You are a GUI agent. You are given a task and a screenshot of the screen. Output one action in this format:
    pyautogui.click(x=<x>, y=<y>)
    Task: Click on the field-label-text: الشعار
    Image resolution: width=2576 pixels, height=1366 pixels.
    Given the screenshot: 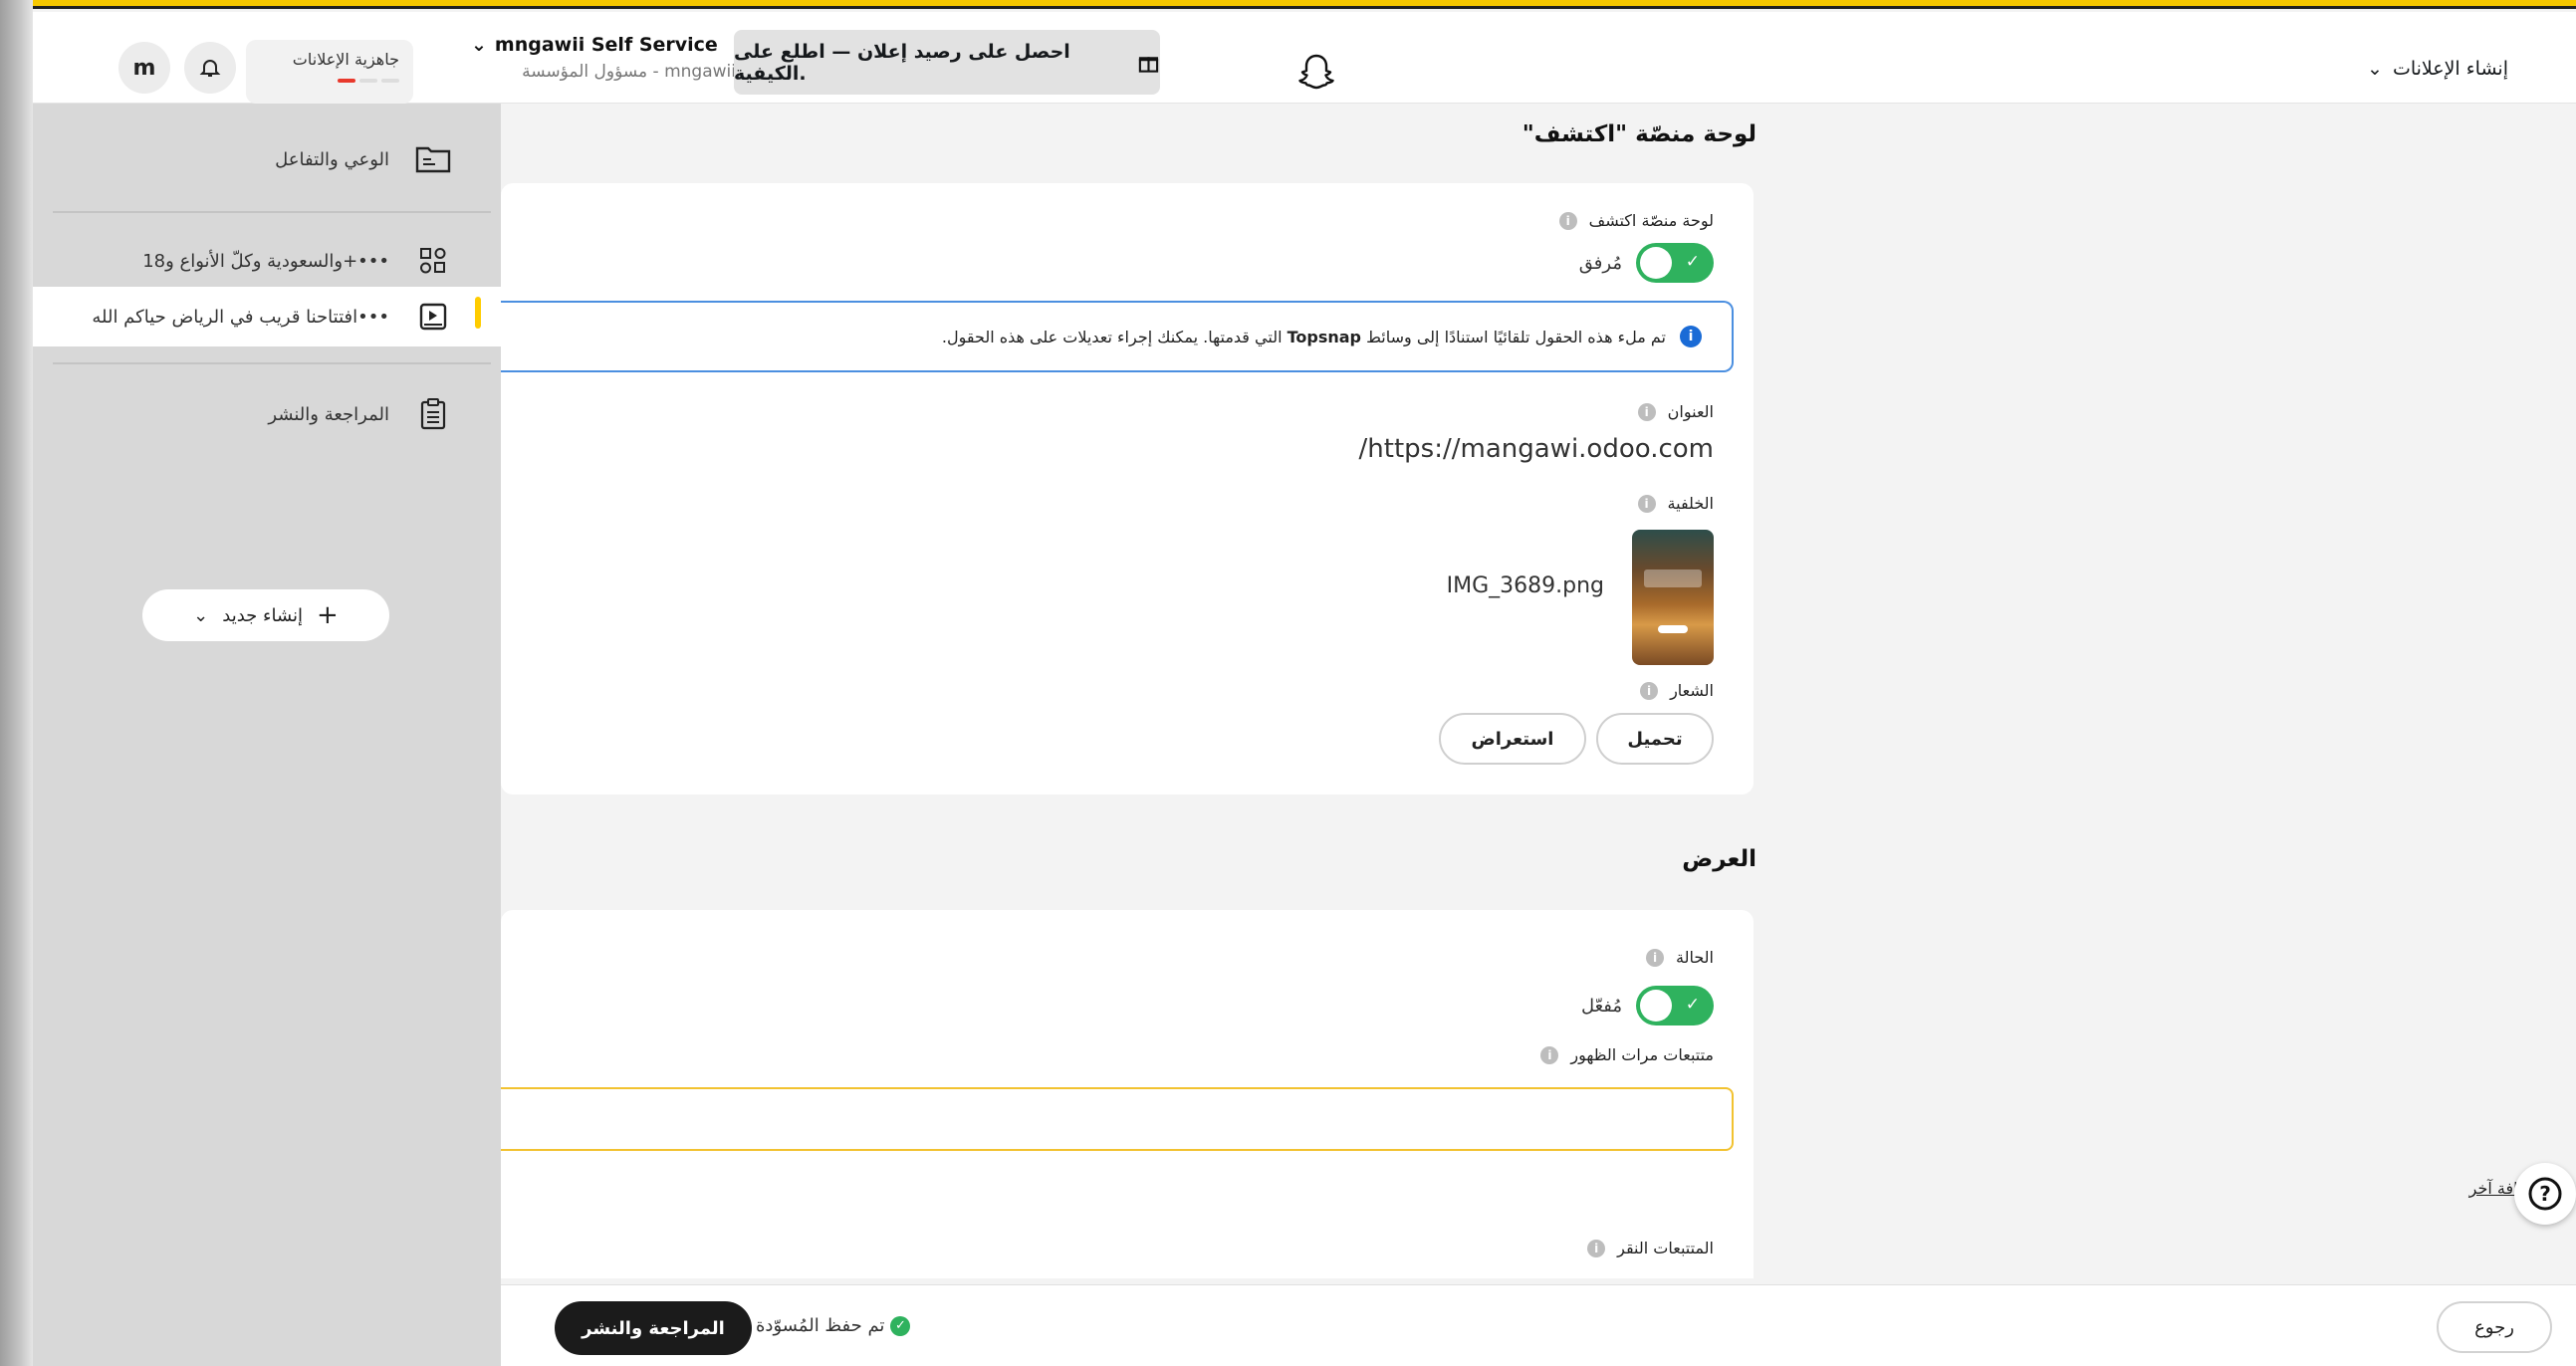 What is the action you would take?
    pyautogui.click(x=1692, y=690)
    